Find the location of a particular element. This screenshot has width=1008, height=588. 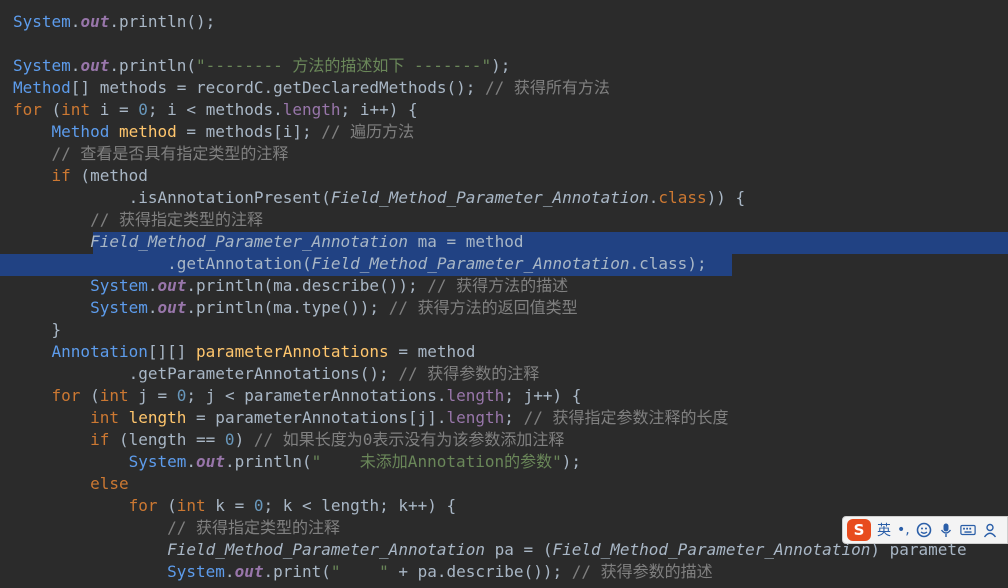

code-token: )) { is located at coordinates (726, 197).